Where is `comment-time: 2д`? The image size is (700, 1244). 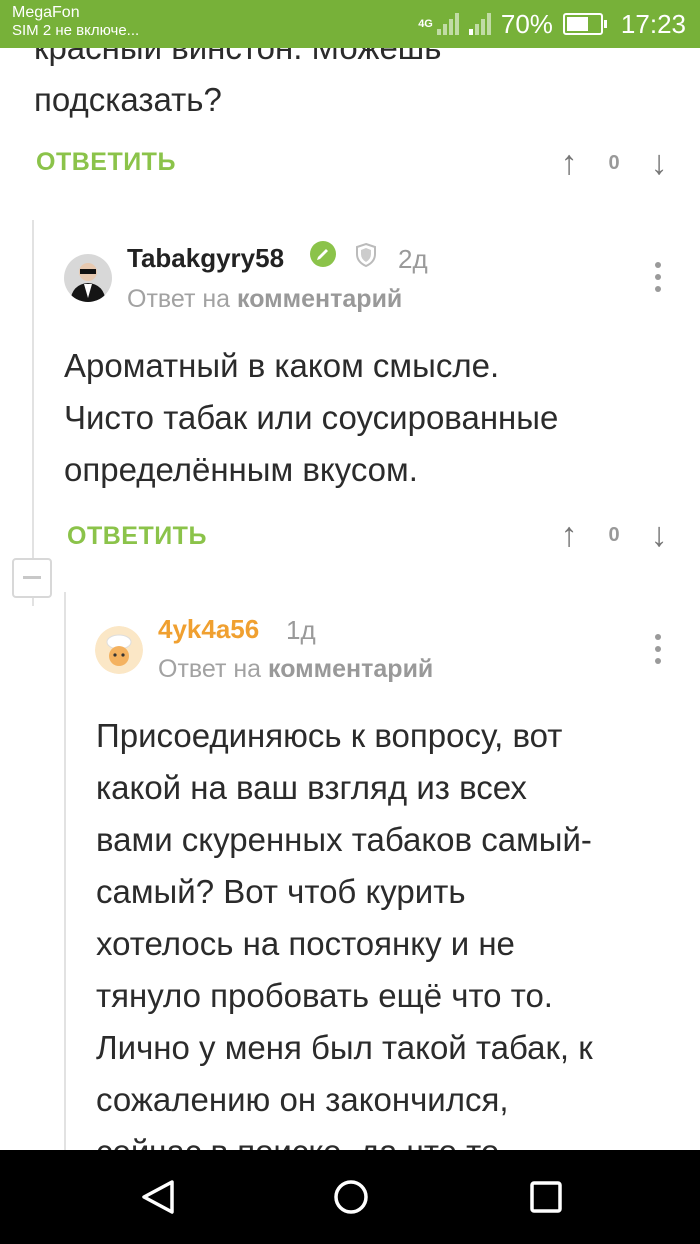
comment-time: 2д is located at coordinates (413, 259).